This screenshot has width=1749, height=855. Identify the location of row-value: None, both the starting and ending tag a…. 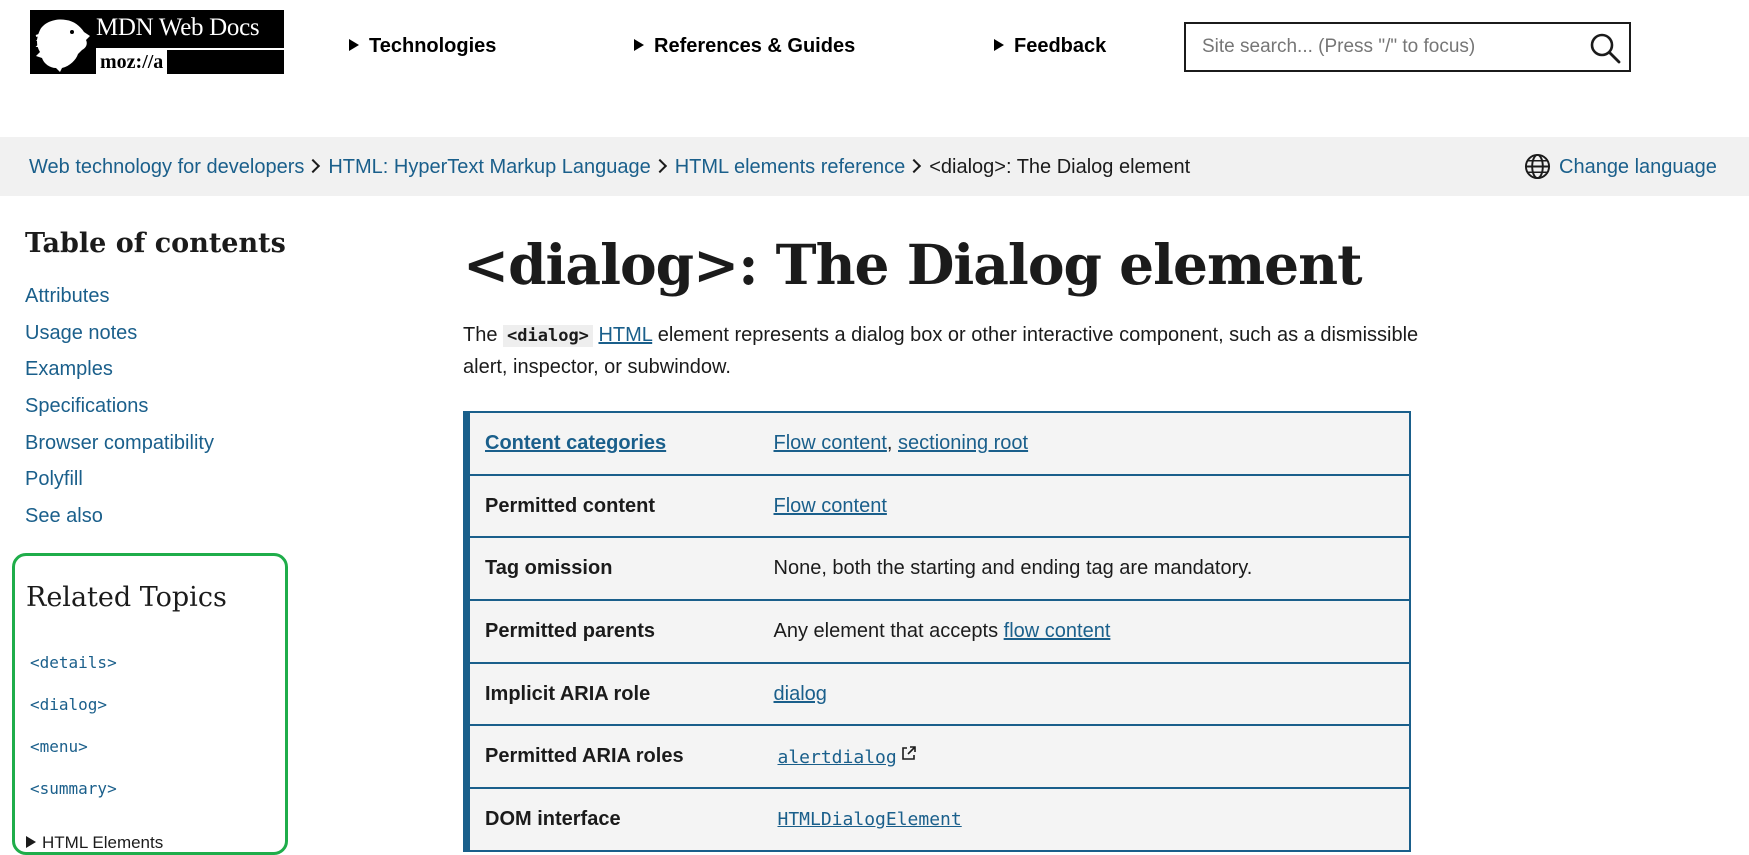
(1091, 568).